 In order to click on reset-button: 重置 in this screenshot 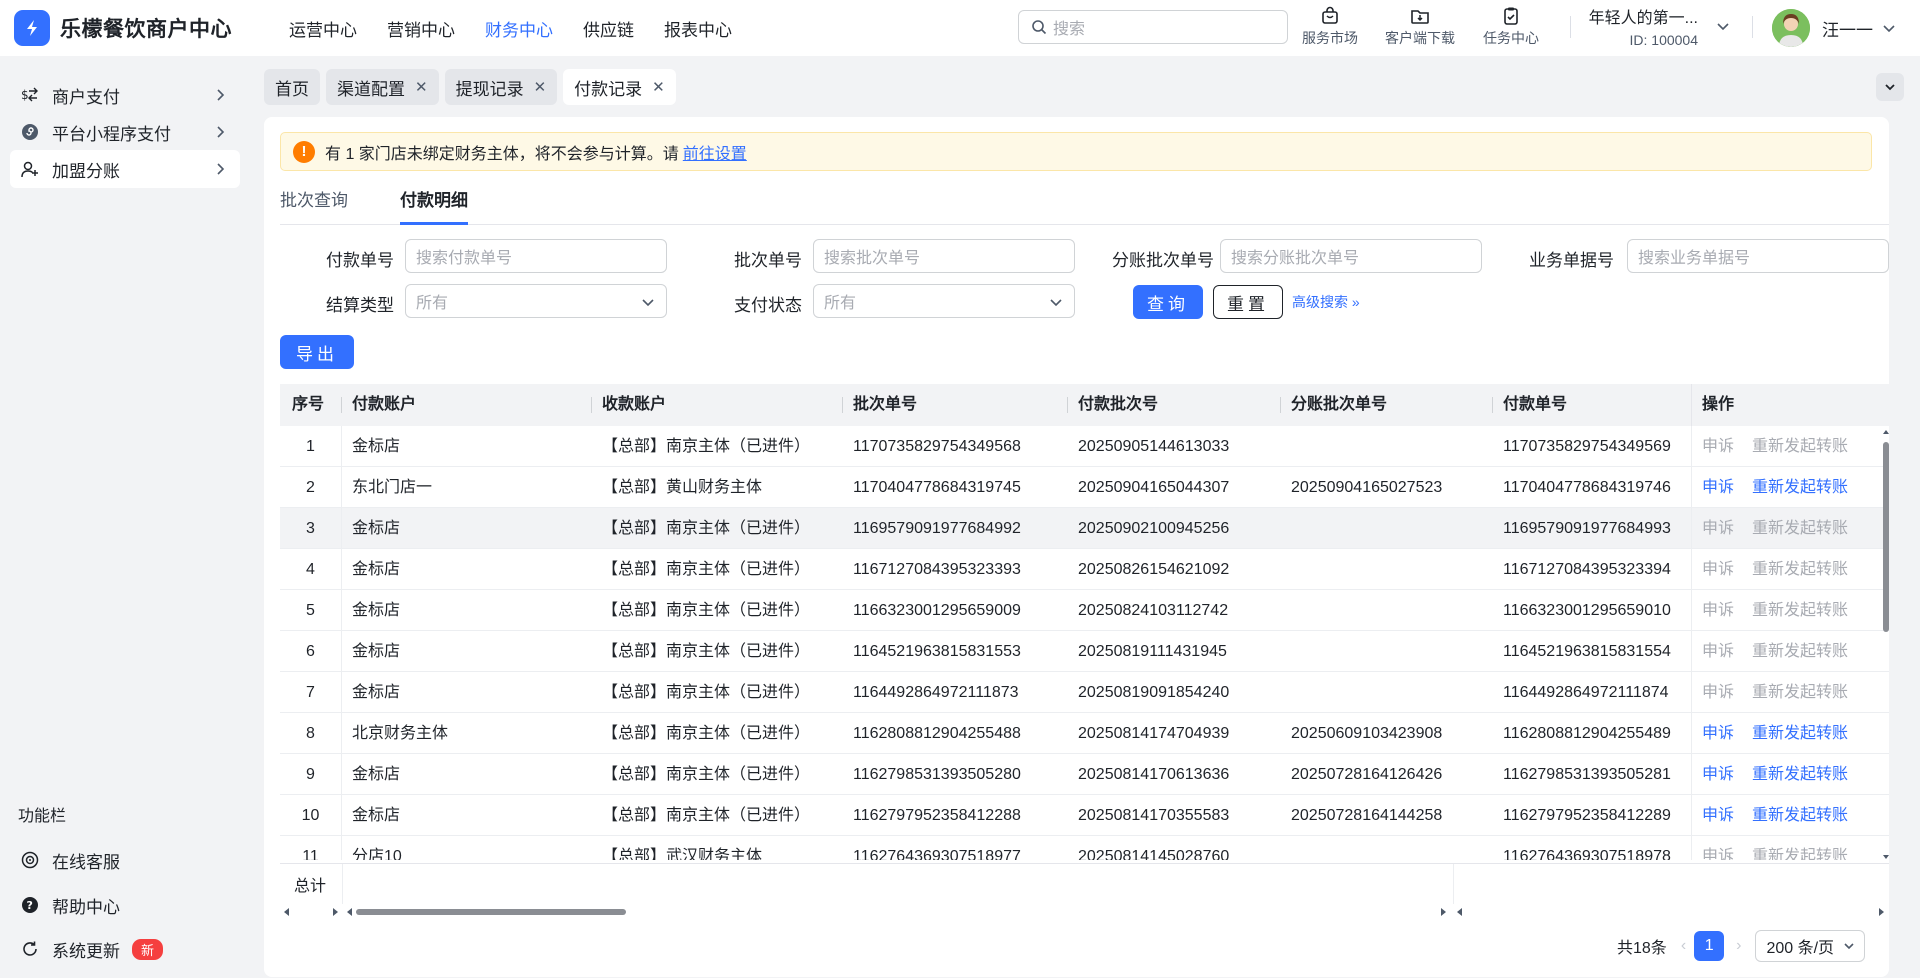, I will do `click(1248, 302)`.